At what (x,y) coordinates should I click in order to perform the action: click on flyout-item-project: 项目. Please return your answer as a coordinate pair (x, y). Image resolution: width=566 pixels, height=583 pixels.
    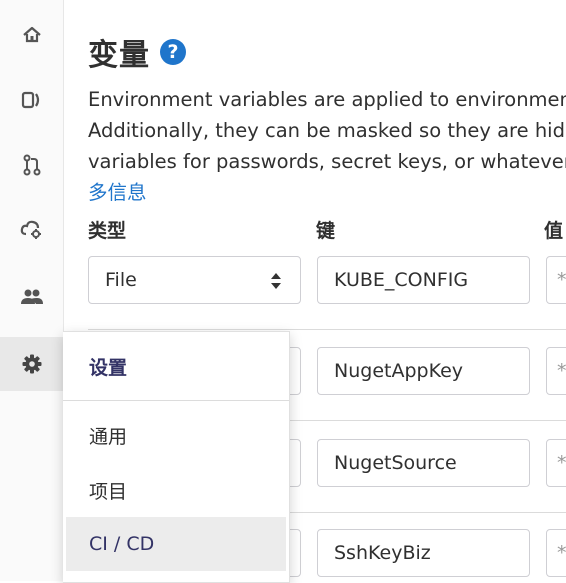
    Looking at the image, I should click on (176, 490).